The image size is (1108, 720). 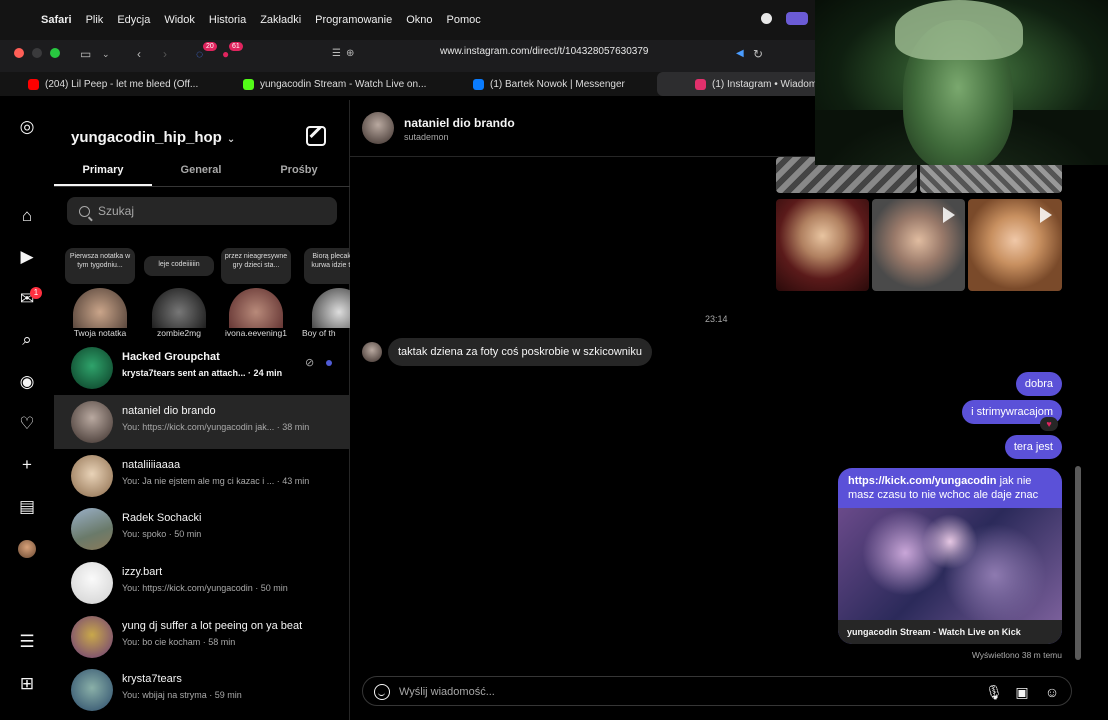 I want to click on conversation-name: izzy.bart, so click(x=142, y=572).